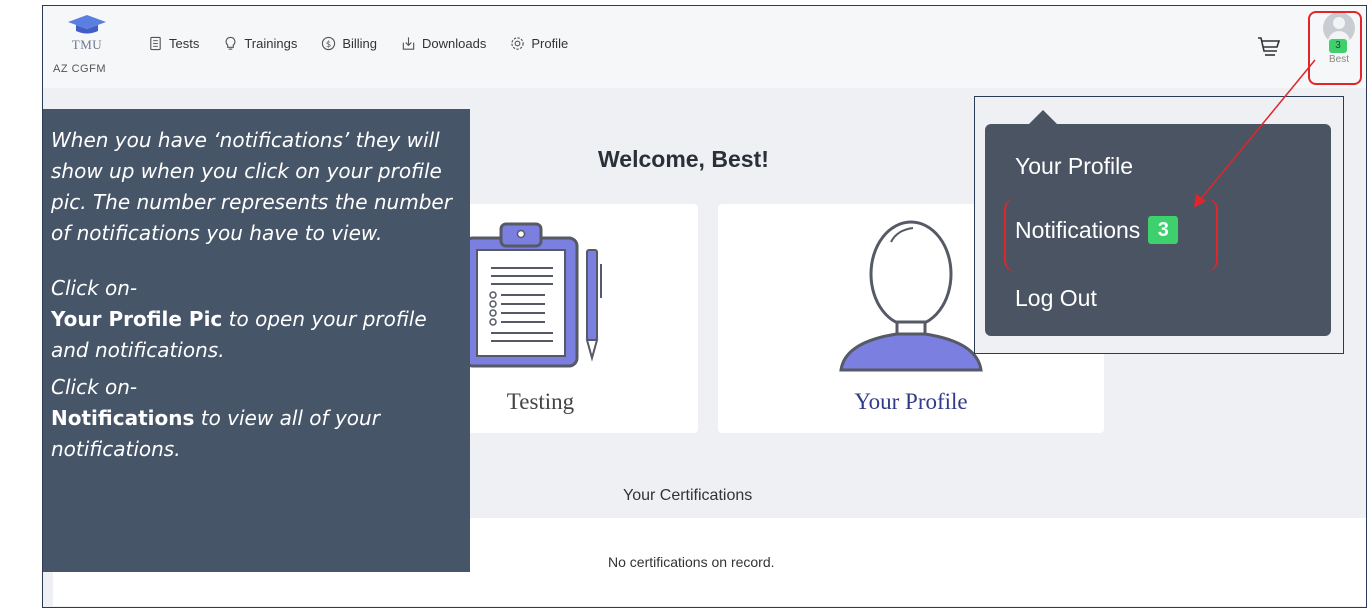 The width and height of the screenshot is (1369, 611). I want to click on tmu-logo: TMU, so click(87, 33).